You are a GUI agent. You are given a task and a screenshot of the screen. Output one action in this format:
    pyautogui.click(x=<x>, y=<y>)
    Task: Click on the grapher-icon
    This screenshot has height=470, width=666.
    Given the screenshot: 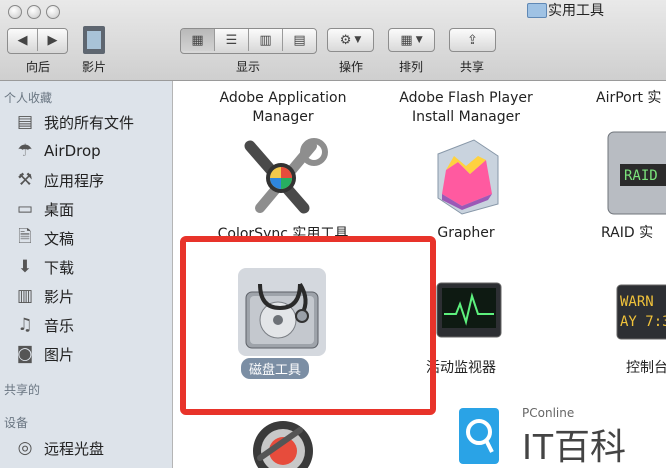 What is the action you would take?
    pyautogui.click(x=466, y=175)
    